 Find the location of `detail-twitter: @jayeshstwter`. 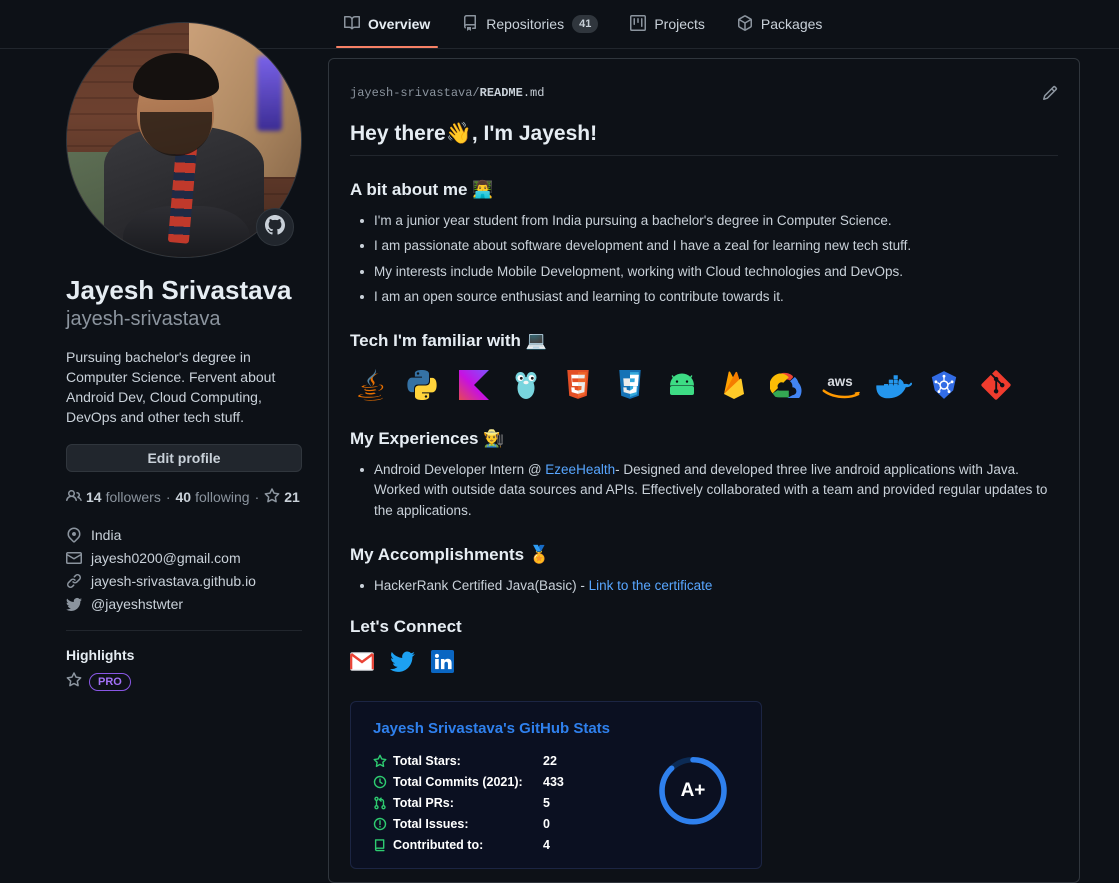

detail-twitter: @jayeshstwter is located at coordinates (184, 604).